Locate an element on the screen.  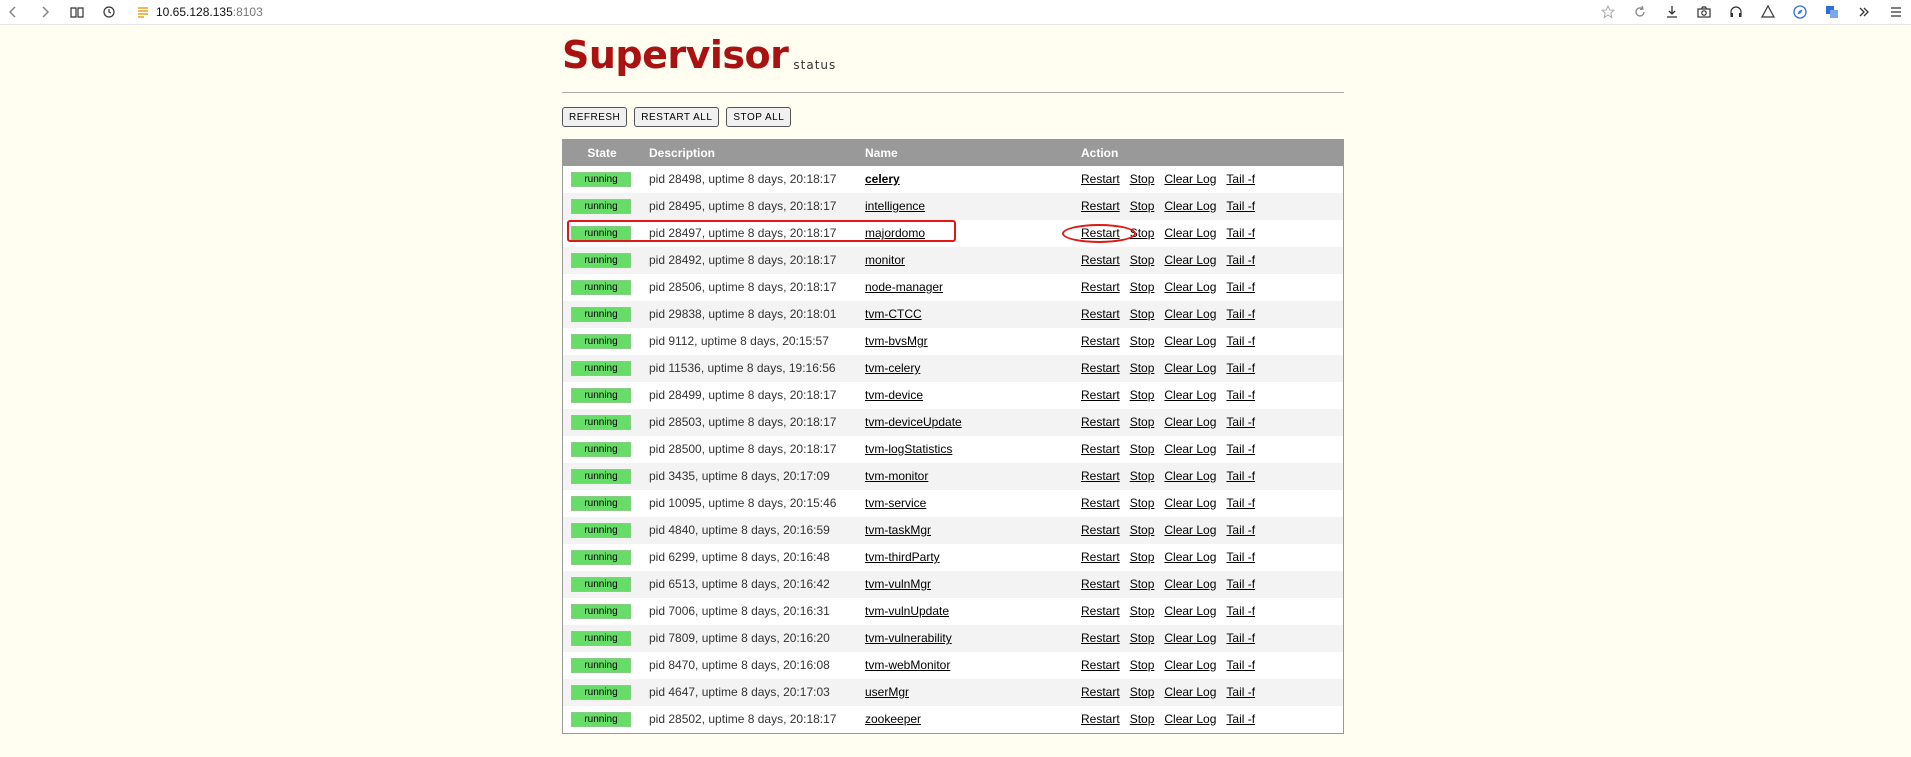
process-name-link: tvm-monitor is located at coordinates (896, 476).